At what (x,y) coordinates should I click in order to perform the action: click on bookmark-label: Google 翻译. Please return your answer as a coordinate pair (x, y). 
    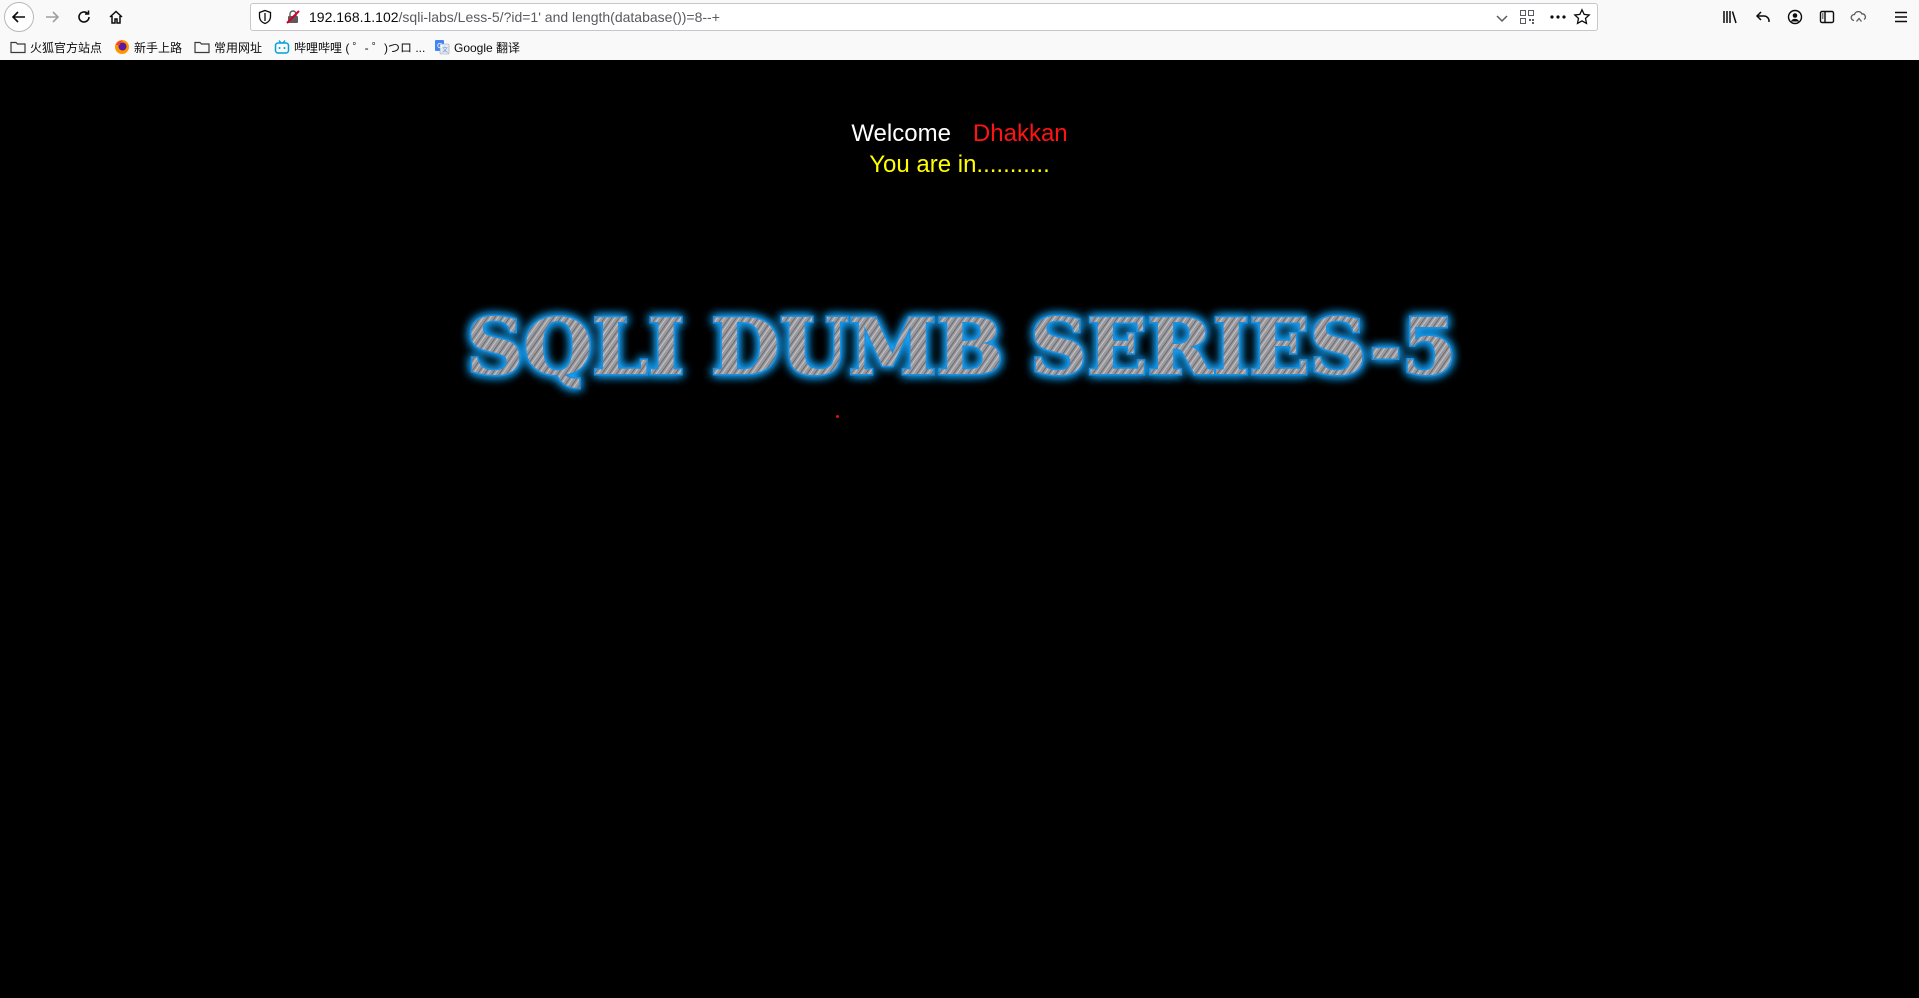
    Looking at the image, I should click on (487, 47).